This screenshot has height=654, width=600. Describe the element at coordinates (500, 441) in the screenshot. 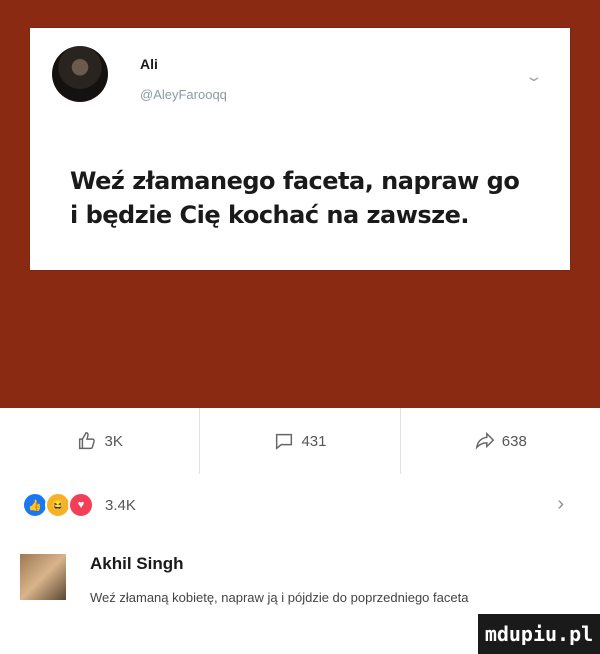

I see `share-button: 638` at that location.